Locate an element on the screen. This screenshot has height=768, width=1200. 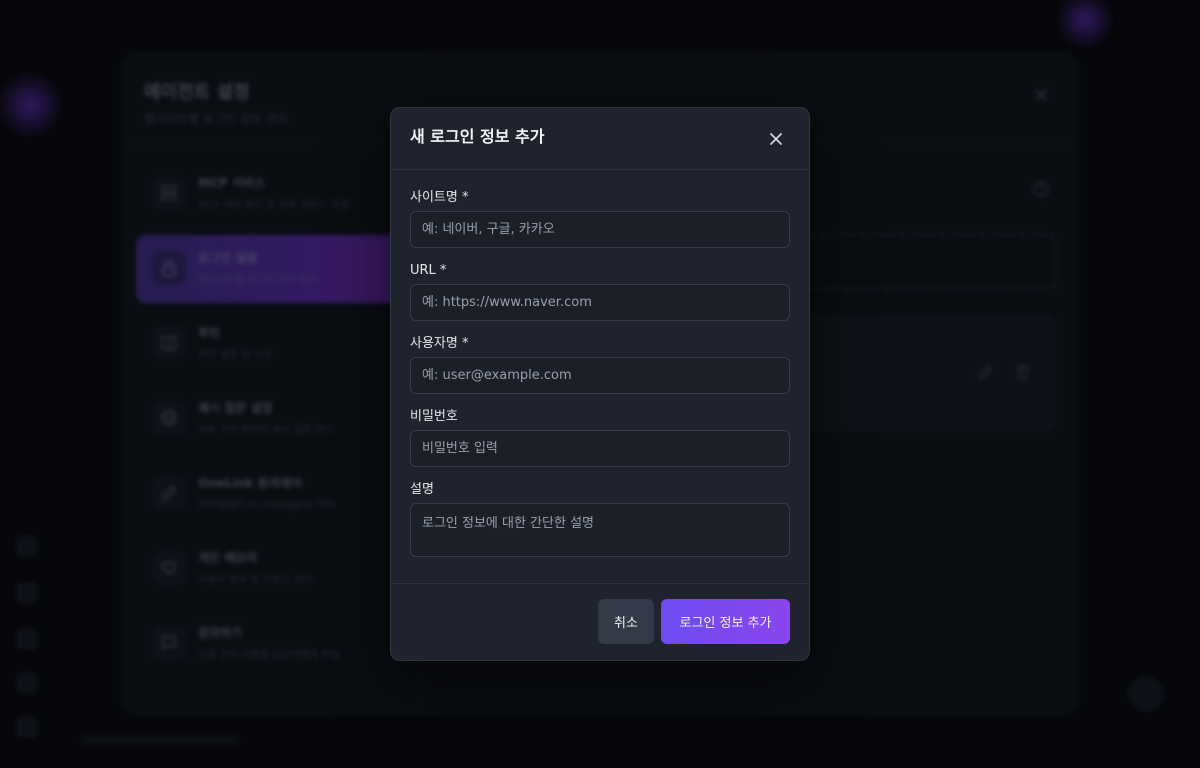
modal-header: 새 로그인 정보 추가 is located at coordinates (600, 139).